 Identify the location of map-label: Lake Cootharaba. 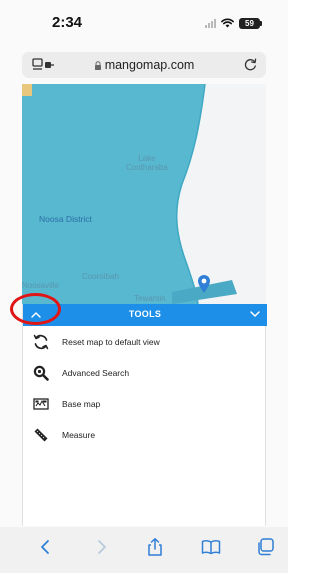
(147, 163).